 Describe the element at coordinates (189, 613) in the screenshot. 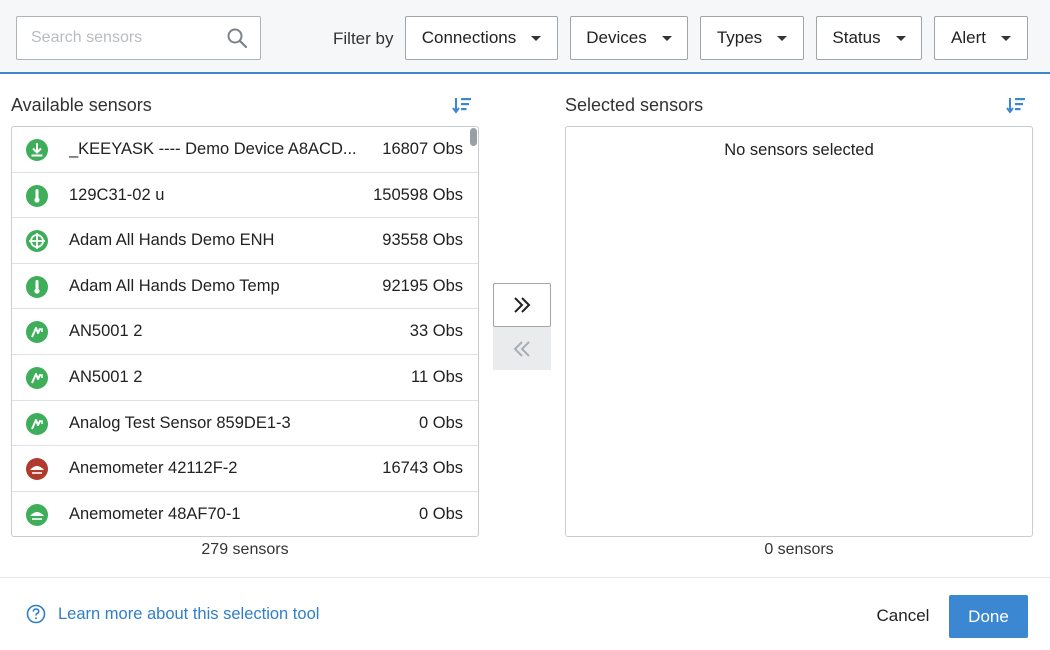

I see `help-link-text: Learn more about this selection tool` at that location.